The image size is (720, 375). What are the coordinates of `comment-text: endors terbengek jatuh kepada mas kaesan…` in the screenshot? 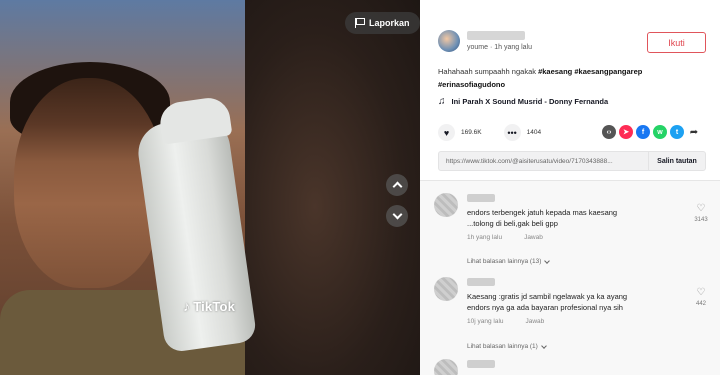 It's located at (567, 218).